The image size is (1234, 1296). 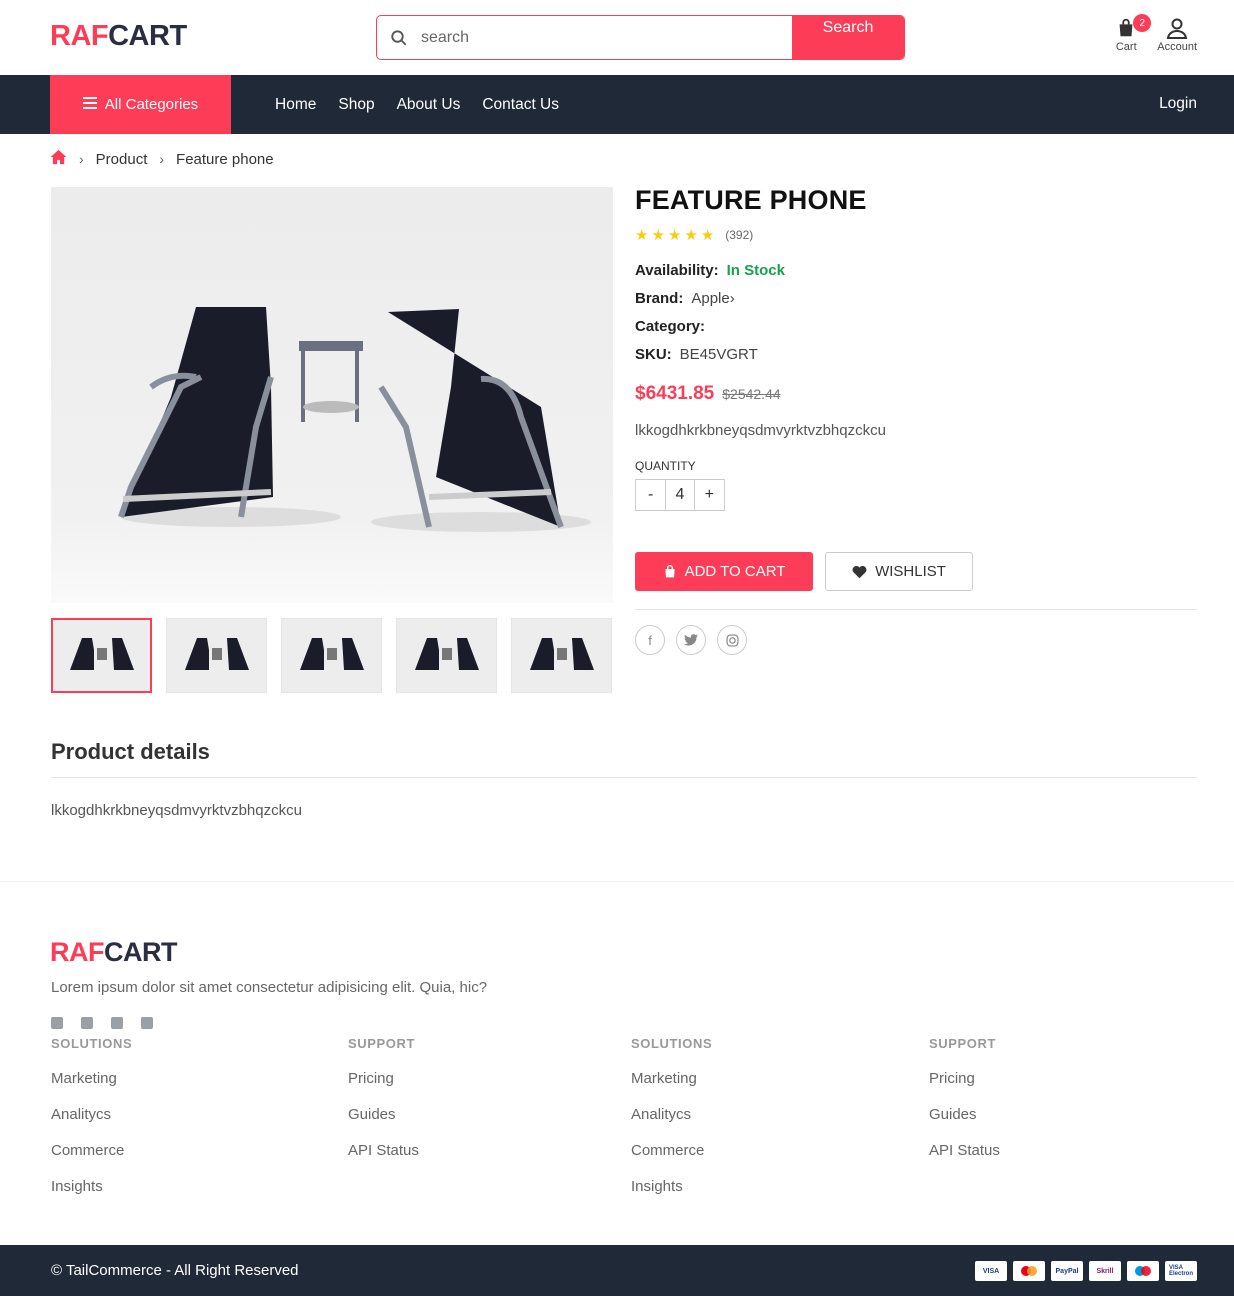 What do you see at coordinates (991, 1271) in the screenshot?
I see `visa-icon: VISA` at bounding box center [991, 1271].